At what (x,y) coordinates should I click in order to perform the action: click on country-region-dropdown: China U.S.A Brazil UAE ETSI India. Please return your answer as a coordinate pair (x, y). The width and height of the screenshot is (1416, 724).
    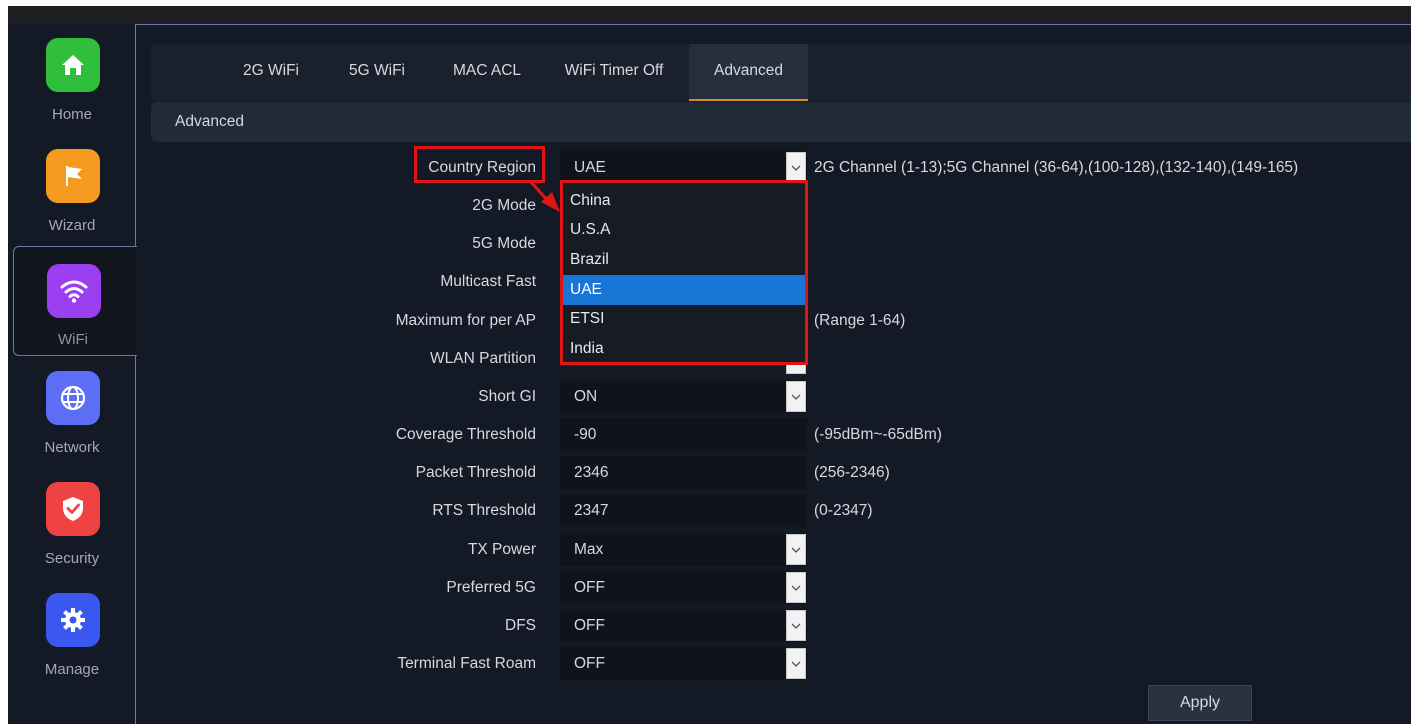
    Looking at the image, I should click on (684, 272).